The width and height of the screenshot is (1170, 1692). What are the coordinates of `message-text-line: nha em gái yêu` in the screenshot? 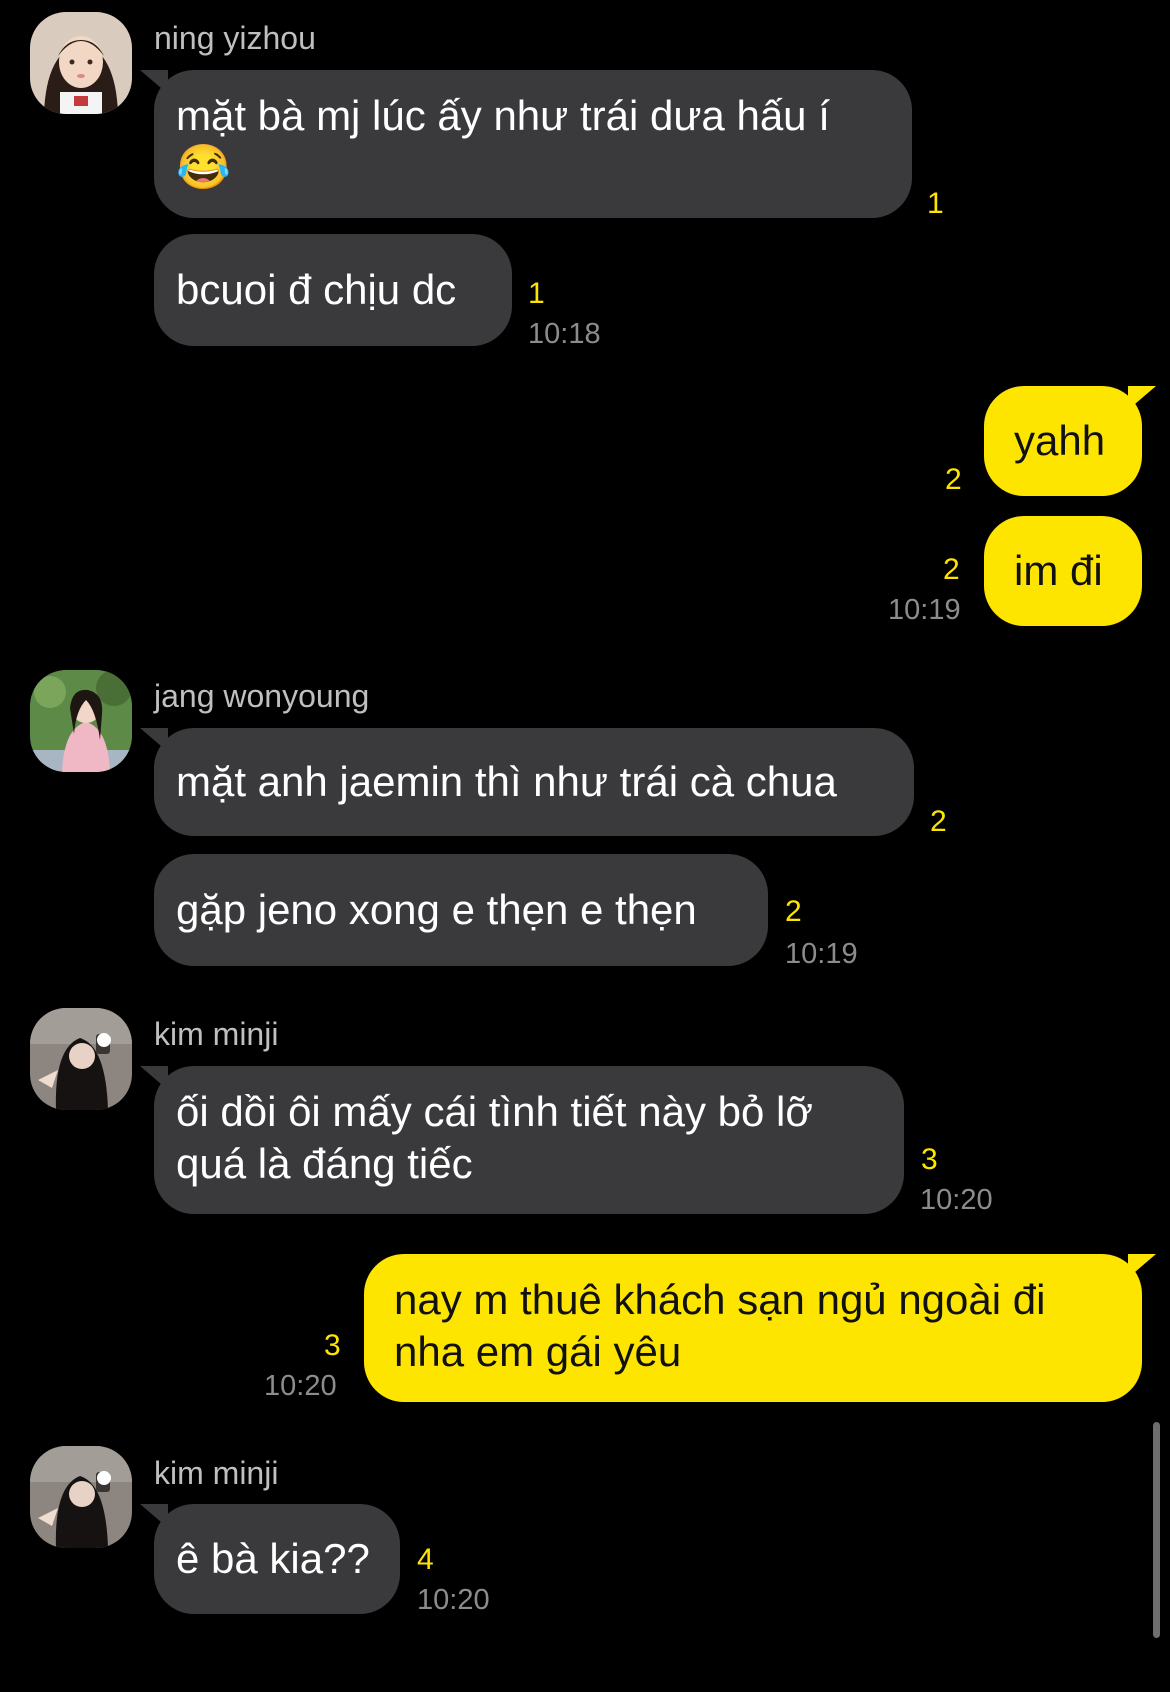 It's located at (538, 1351).